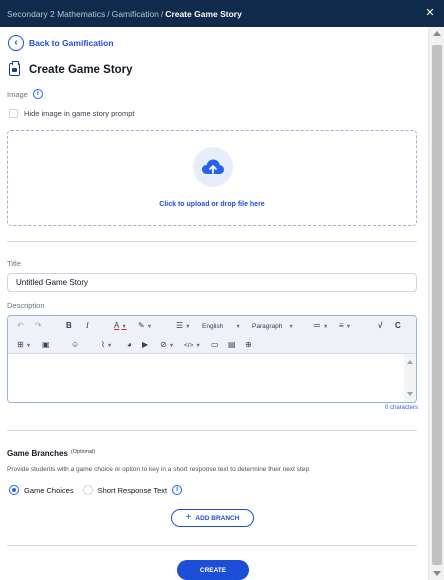 This screenshot has height=580, width=444. Describe the element at coordinates (215, 345) in the screenshot. I see `comment-icon: ▭` at that location.